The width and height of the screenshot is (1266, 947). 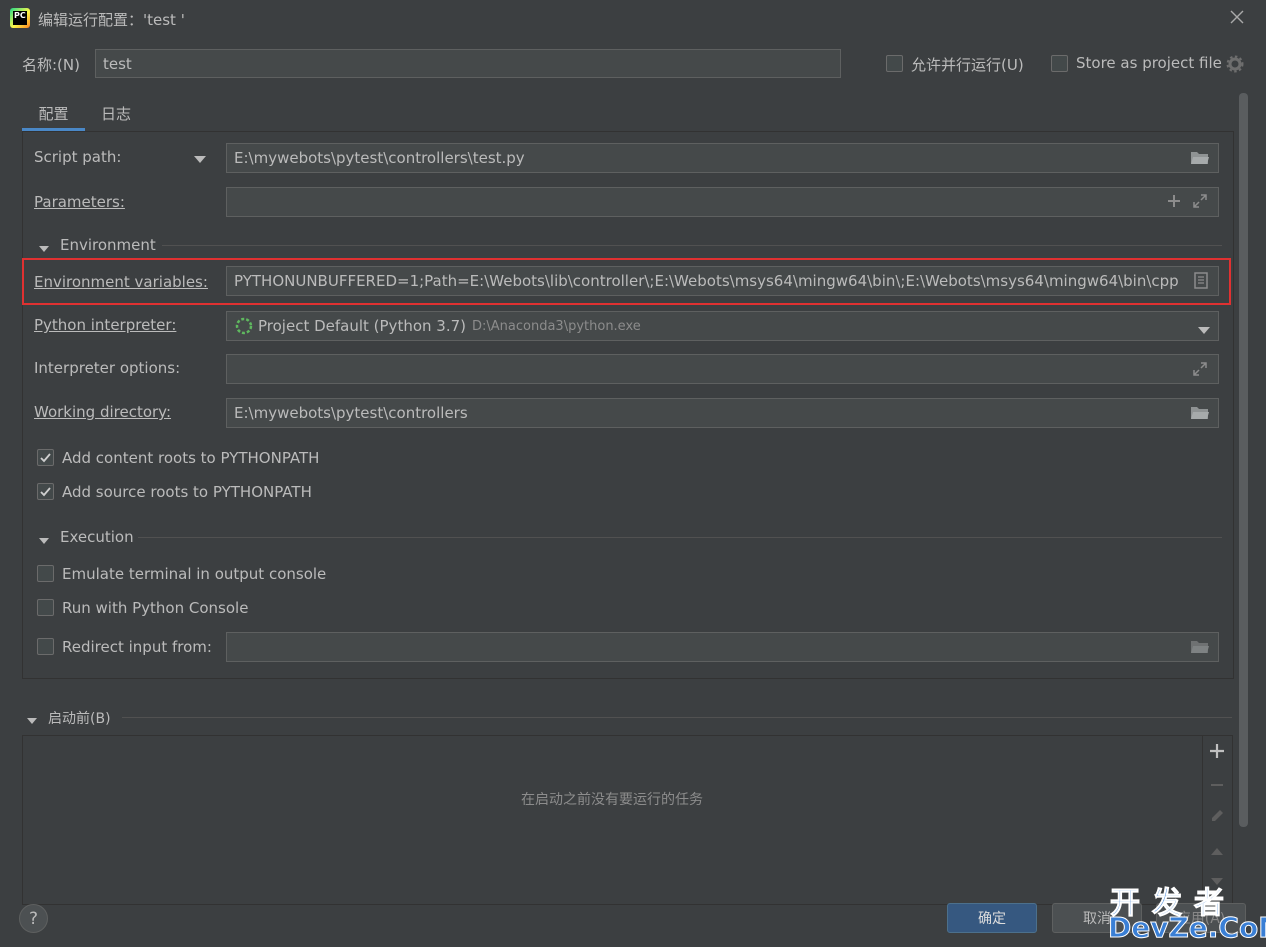 What do you see at coordinates (137, 647) in the screenshot?
I see `redirect-input-label: Redirect input from:` at bounding box center [137, 647].